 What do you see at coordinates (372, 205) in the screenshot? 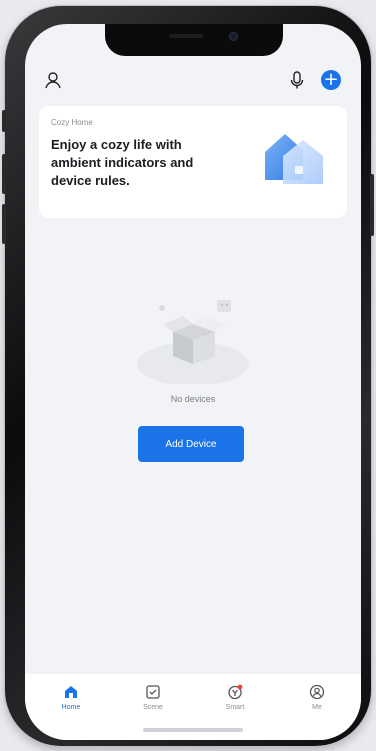
I see `power-button` at bounding box center [372, 205].